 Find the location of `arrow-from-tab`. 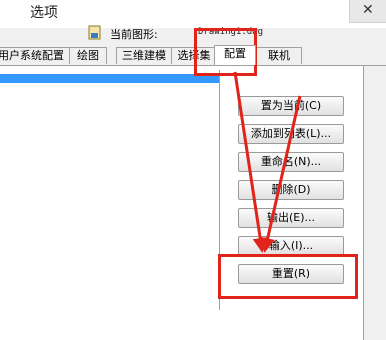

arrow-from-tab is located at coordinates (250, 162).